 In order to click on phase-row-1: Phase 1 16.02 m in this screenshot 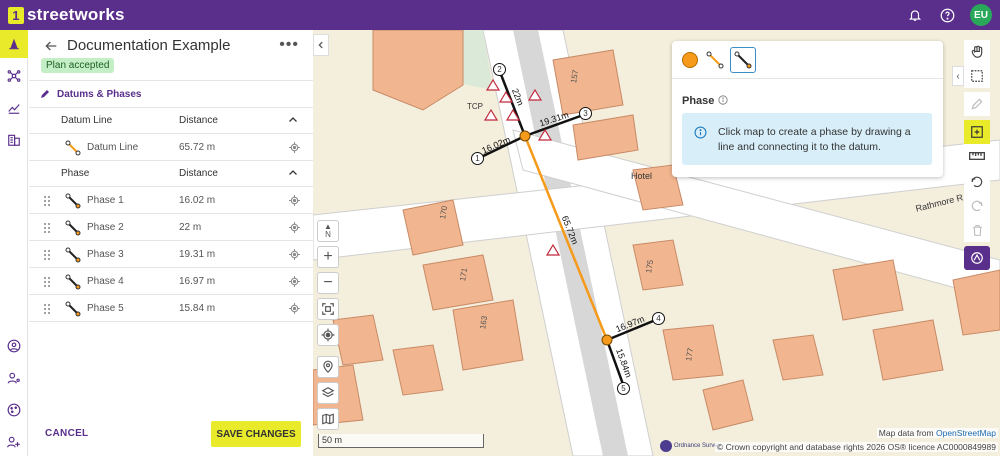, I will do `click(171, 200)`.